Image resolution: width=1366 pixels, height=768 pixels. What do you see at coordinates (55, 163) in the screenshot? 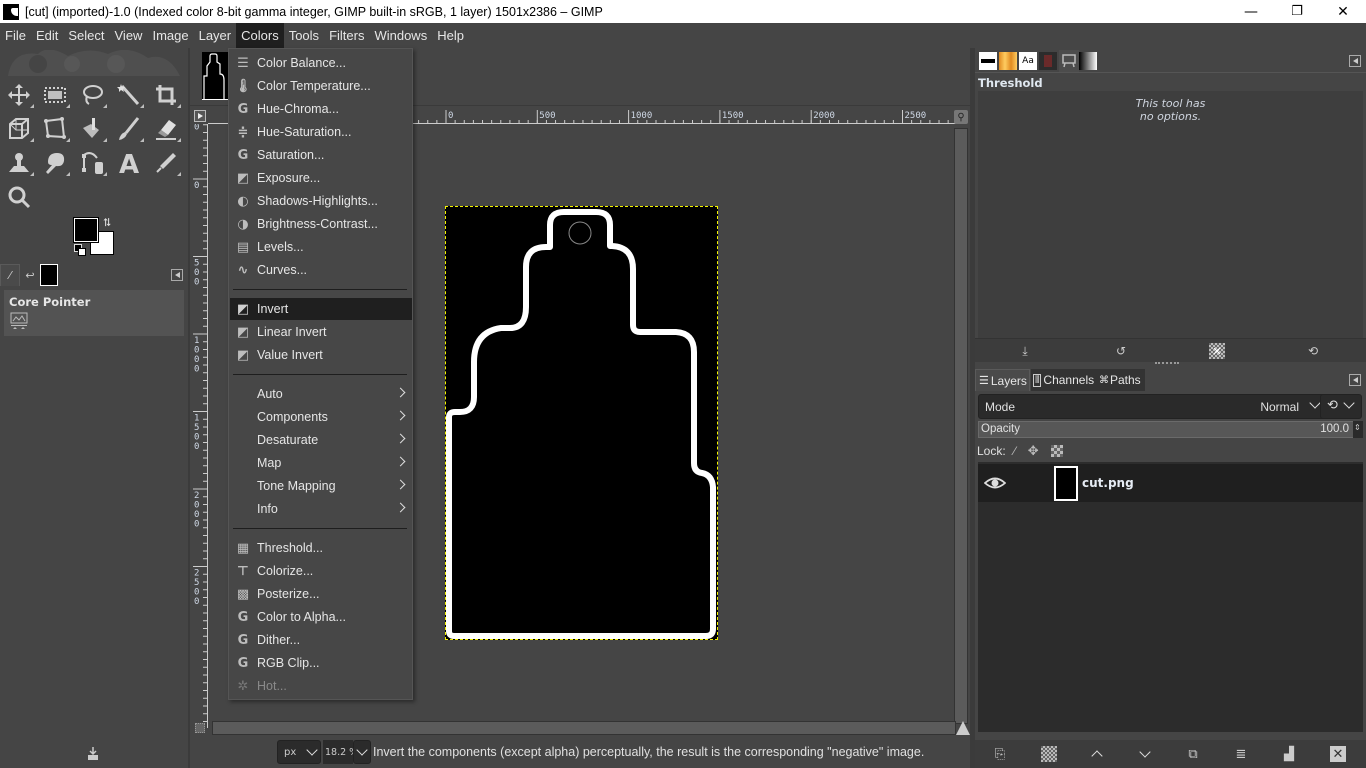
I see `smudge-tool` at bounding box center [55, 163].